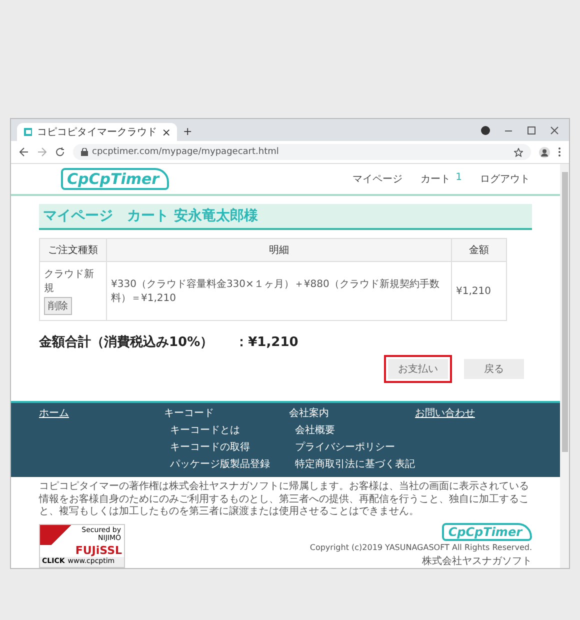 This screenshot has width=580, height=620. What do you see at coordinates (185, 152) in the screenshot?
I see `url-text: cpcptimer.com/mypage/mypagecart.html` at bounding box center [185, 152].